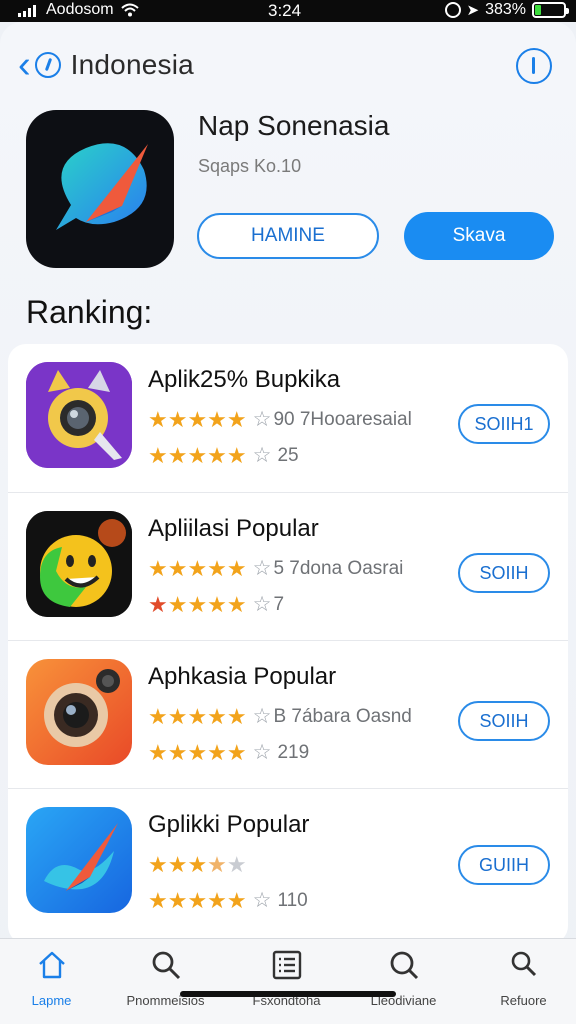  Describe the element at coordinates (29, 10) in the screenshot. I see `signal-icon` at that location.